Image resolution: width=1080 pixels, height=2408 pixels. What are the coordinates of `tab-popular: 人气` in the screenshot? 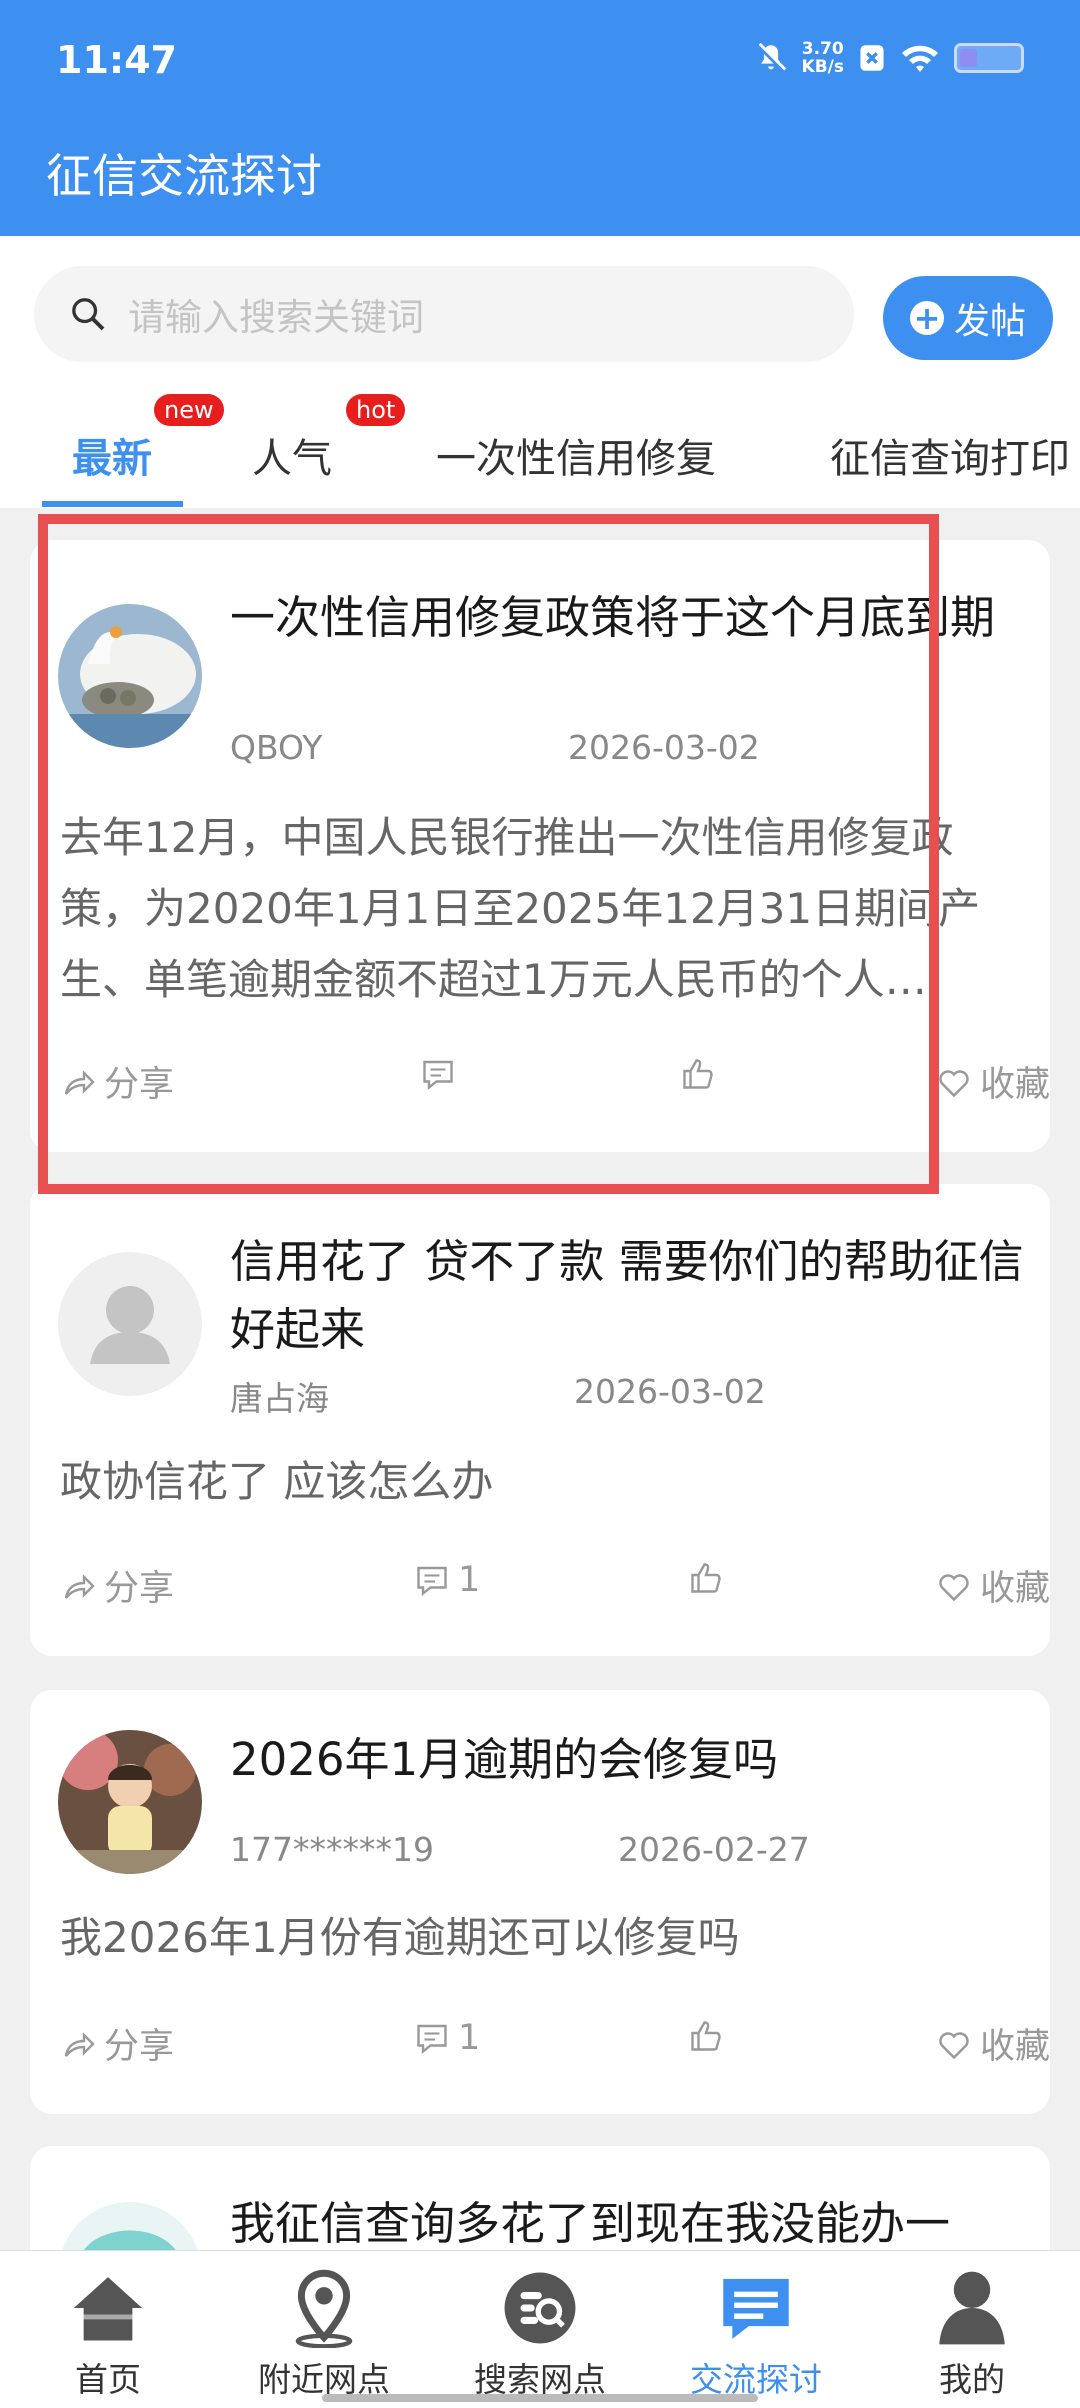 It's located at (292, 455).